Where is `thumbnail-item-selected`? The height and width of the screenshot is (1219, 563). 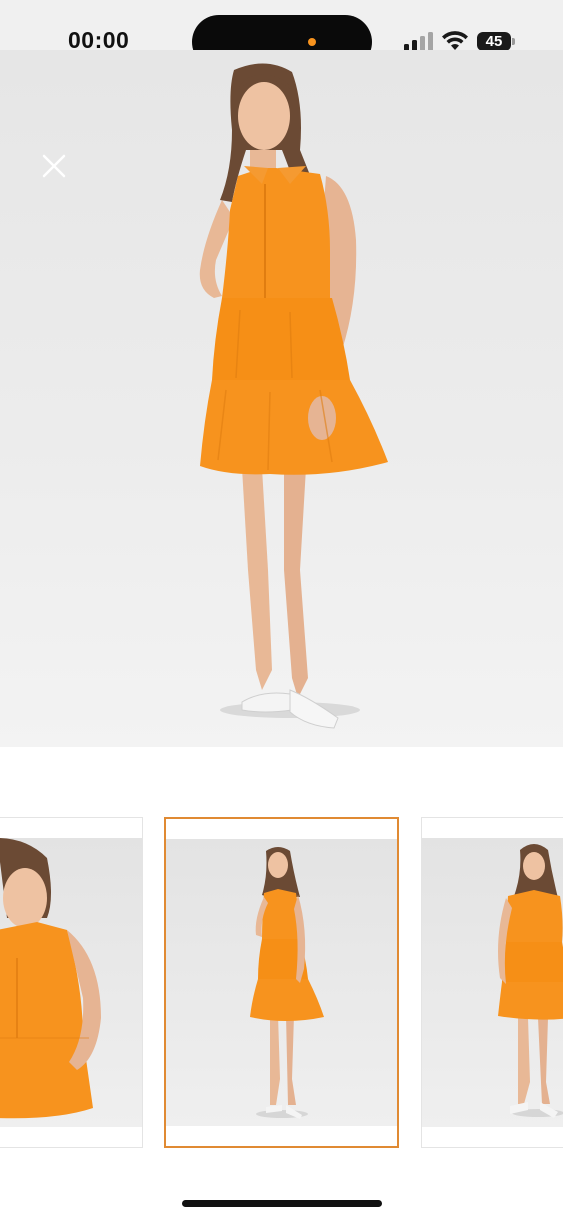 thumbnail-item-selected is located at coordinates (281, 982).